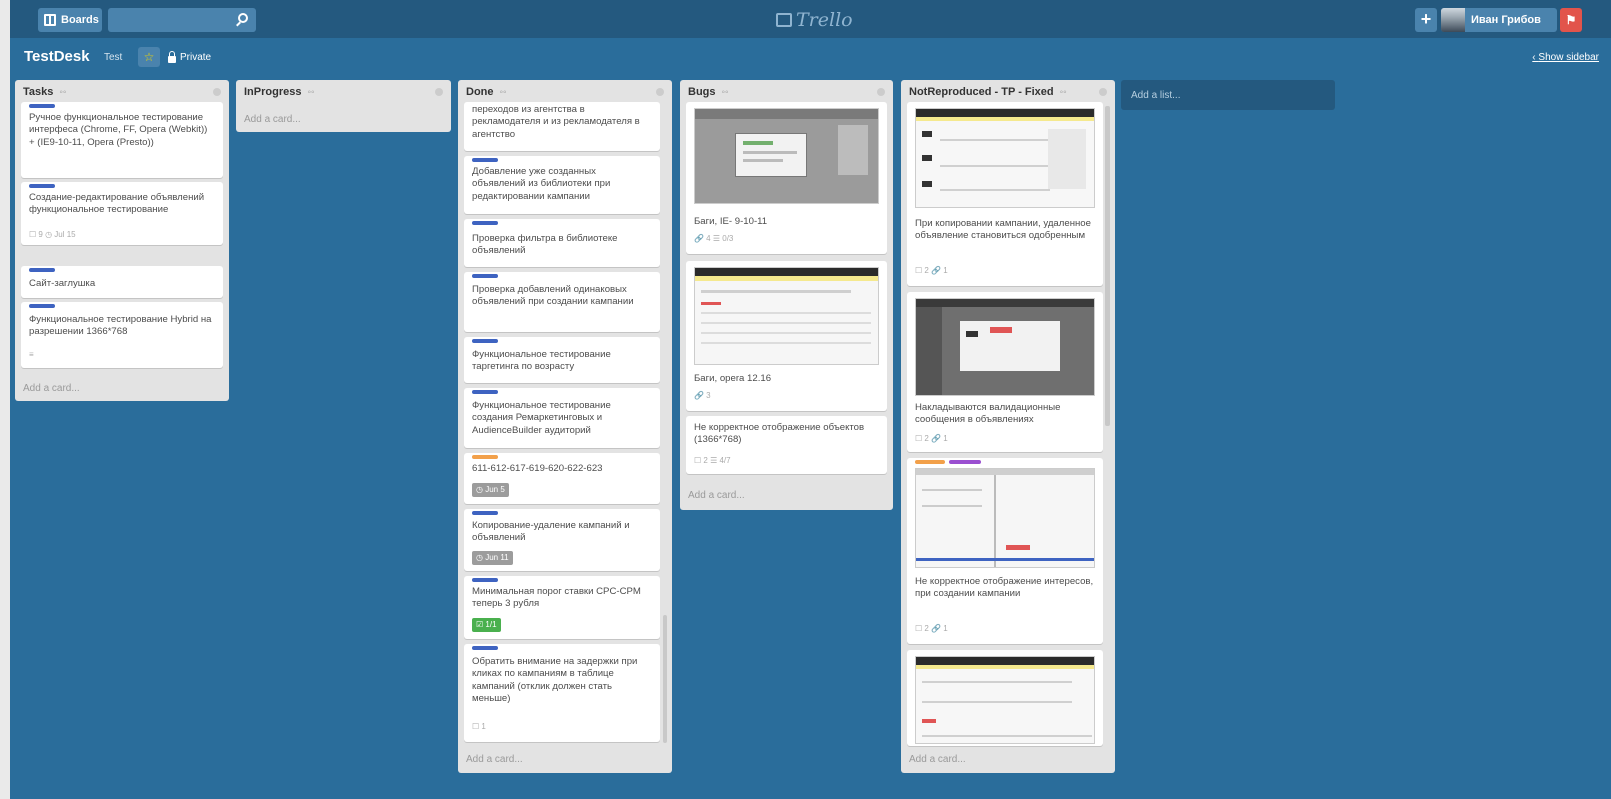 This screenshot has width=1611, height=799. Describe the element at coordinates (122, 282) in the screenshot. I see `list-card: Сайт-заглушка` at that location.